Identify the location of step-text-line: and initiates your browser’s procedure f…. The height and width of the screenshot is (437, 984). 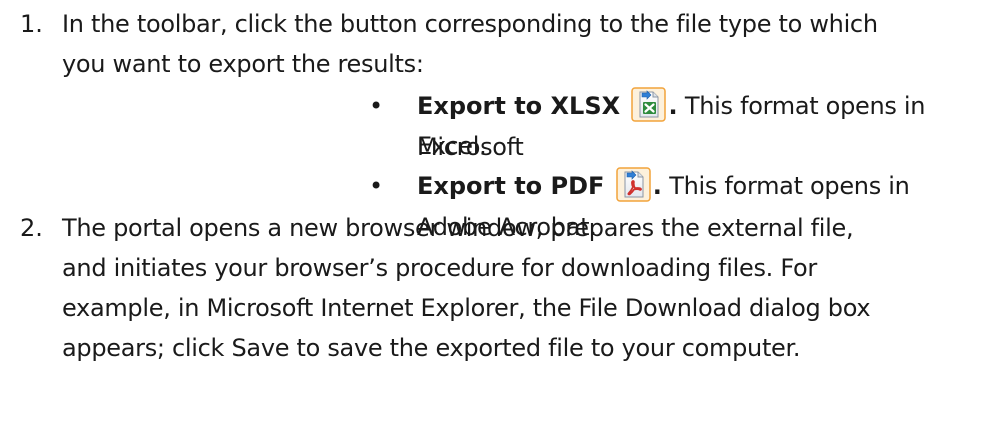
(439, 268).